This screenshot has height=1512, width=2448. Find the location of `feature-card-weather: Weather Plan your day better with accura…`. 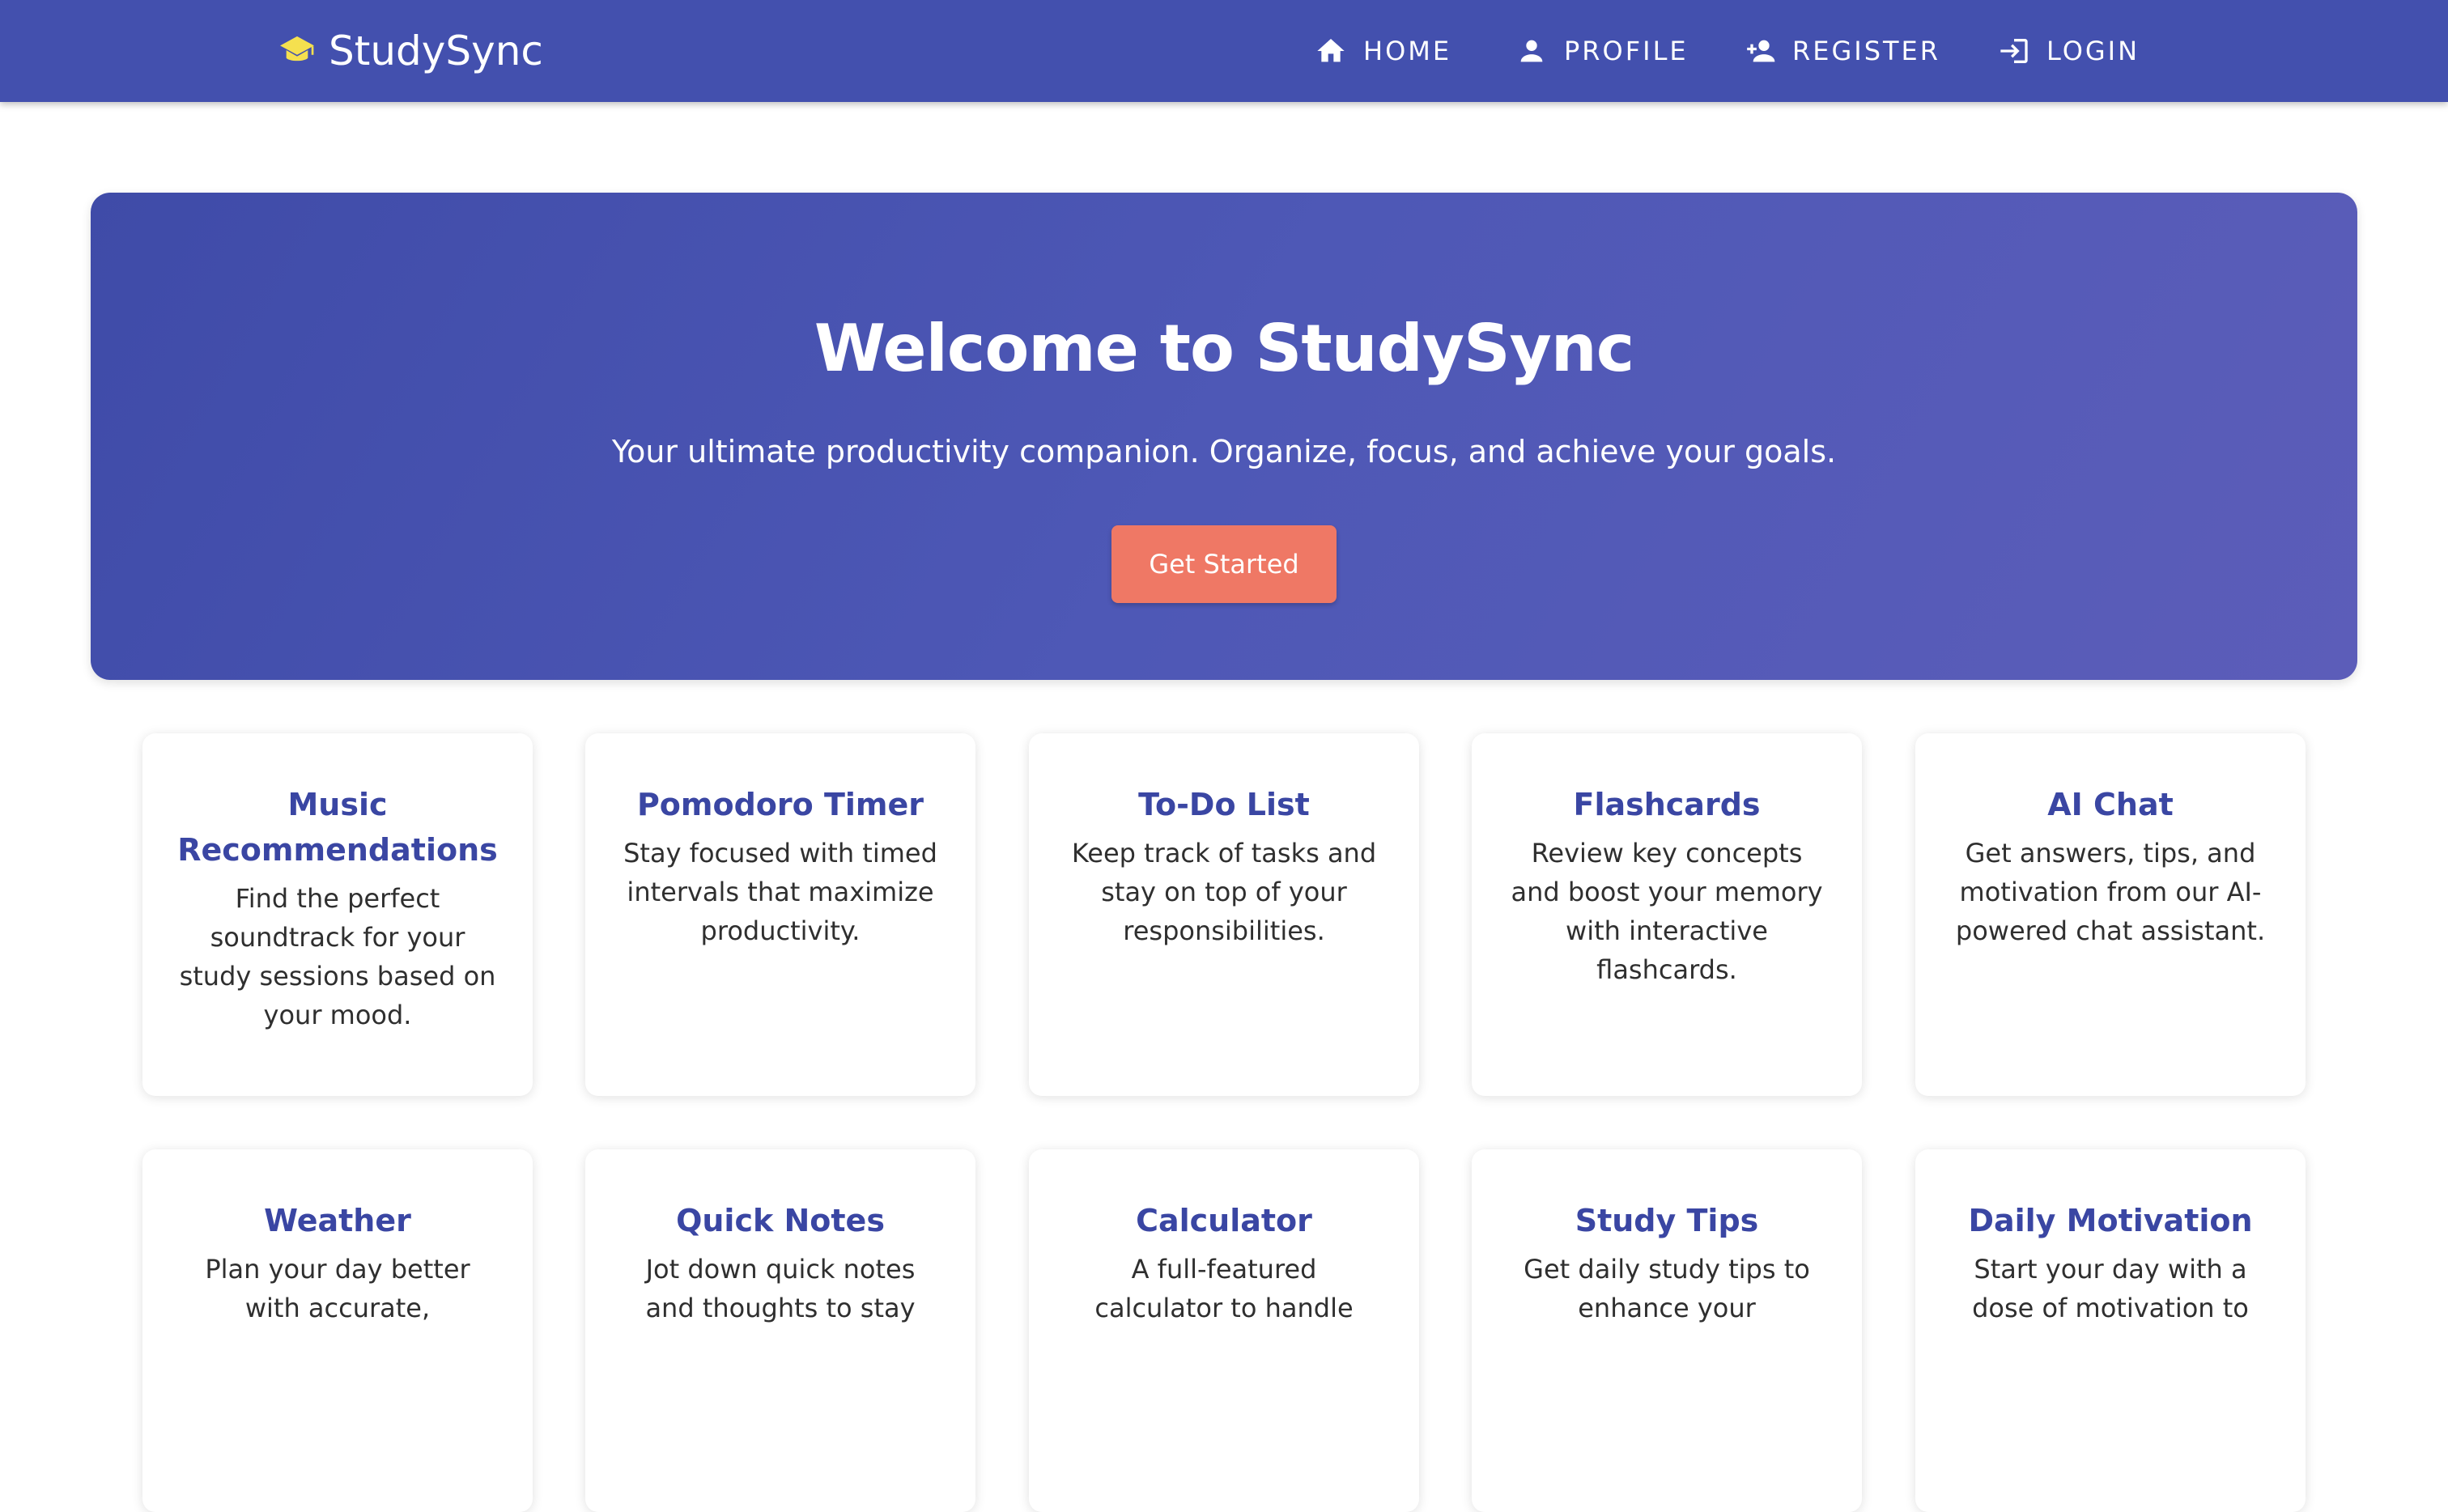

feature-card-weather: Weather Plan your day better with accura… is located at coordinates (337, 1330).